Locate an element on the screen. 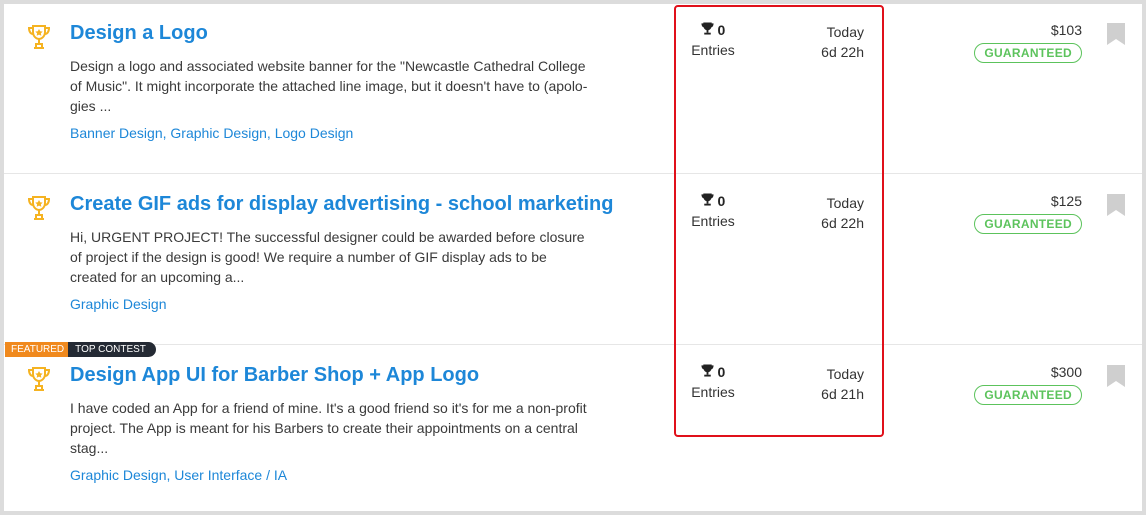  contest-ribbons: FEATURED TOP CONTEST is located at coordinates (80, 349).